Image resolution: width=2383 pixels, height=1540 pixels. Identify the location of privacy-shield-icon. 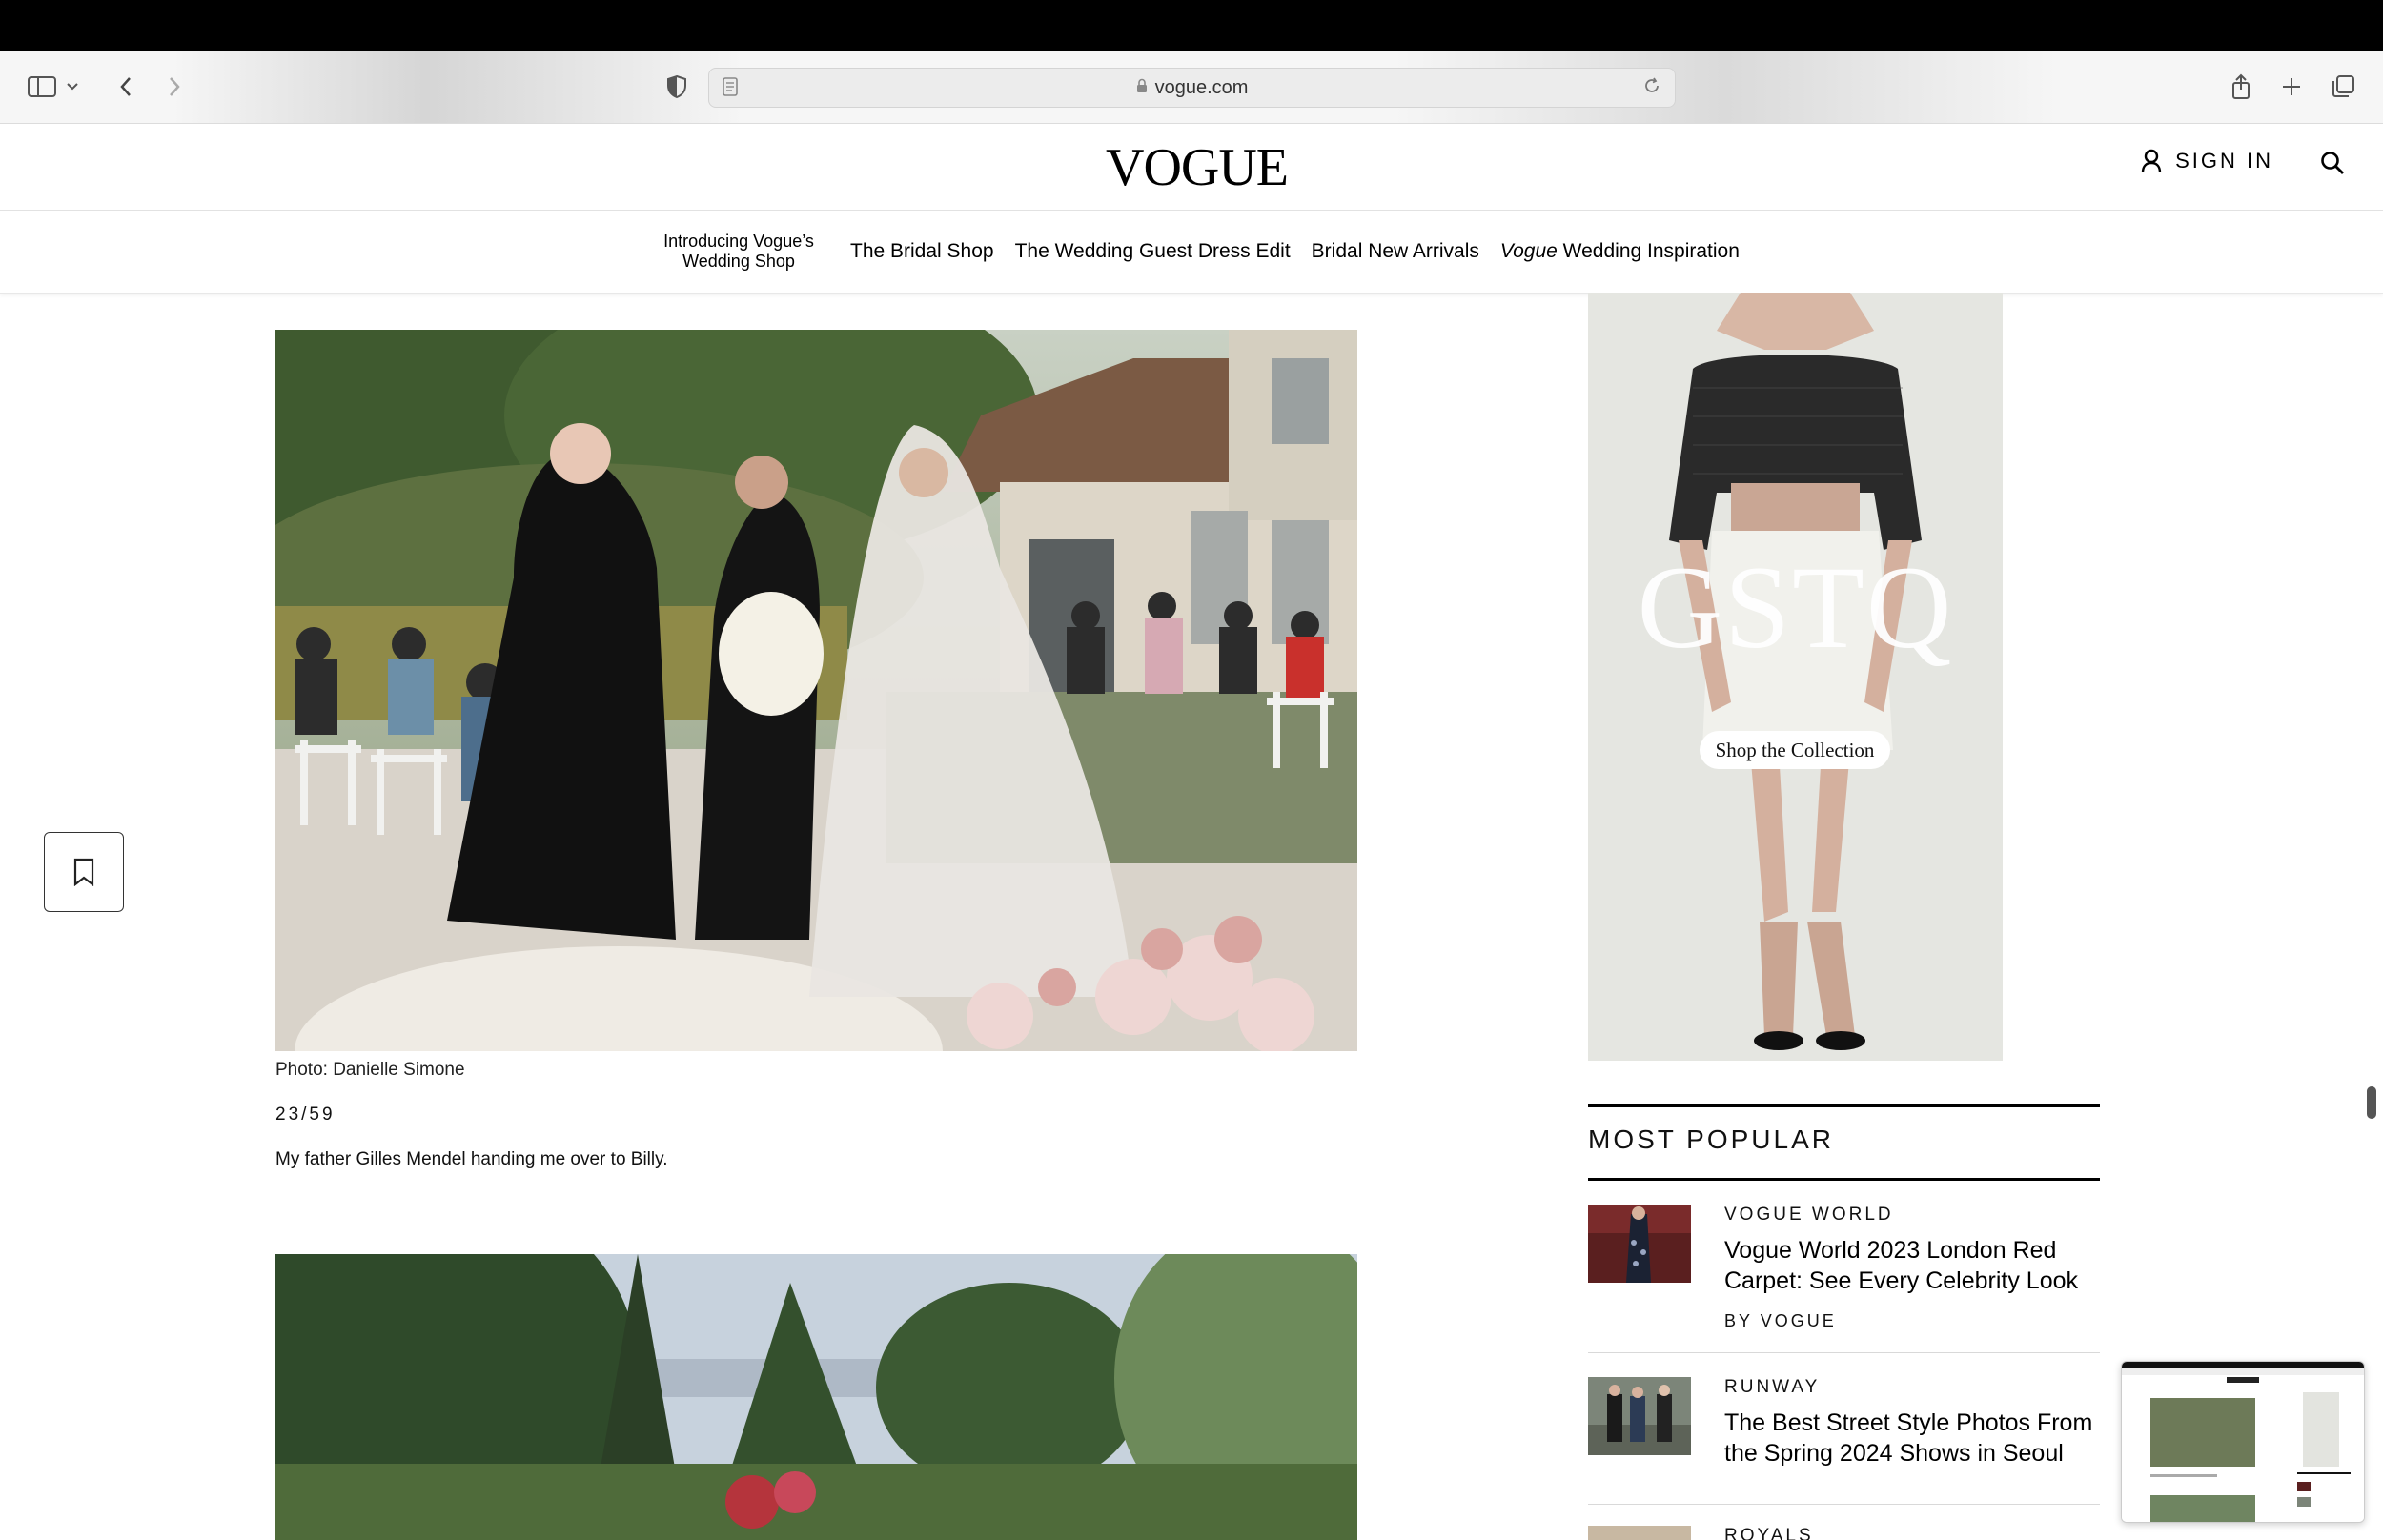
(677, 87).